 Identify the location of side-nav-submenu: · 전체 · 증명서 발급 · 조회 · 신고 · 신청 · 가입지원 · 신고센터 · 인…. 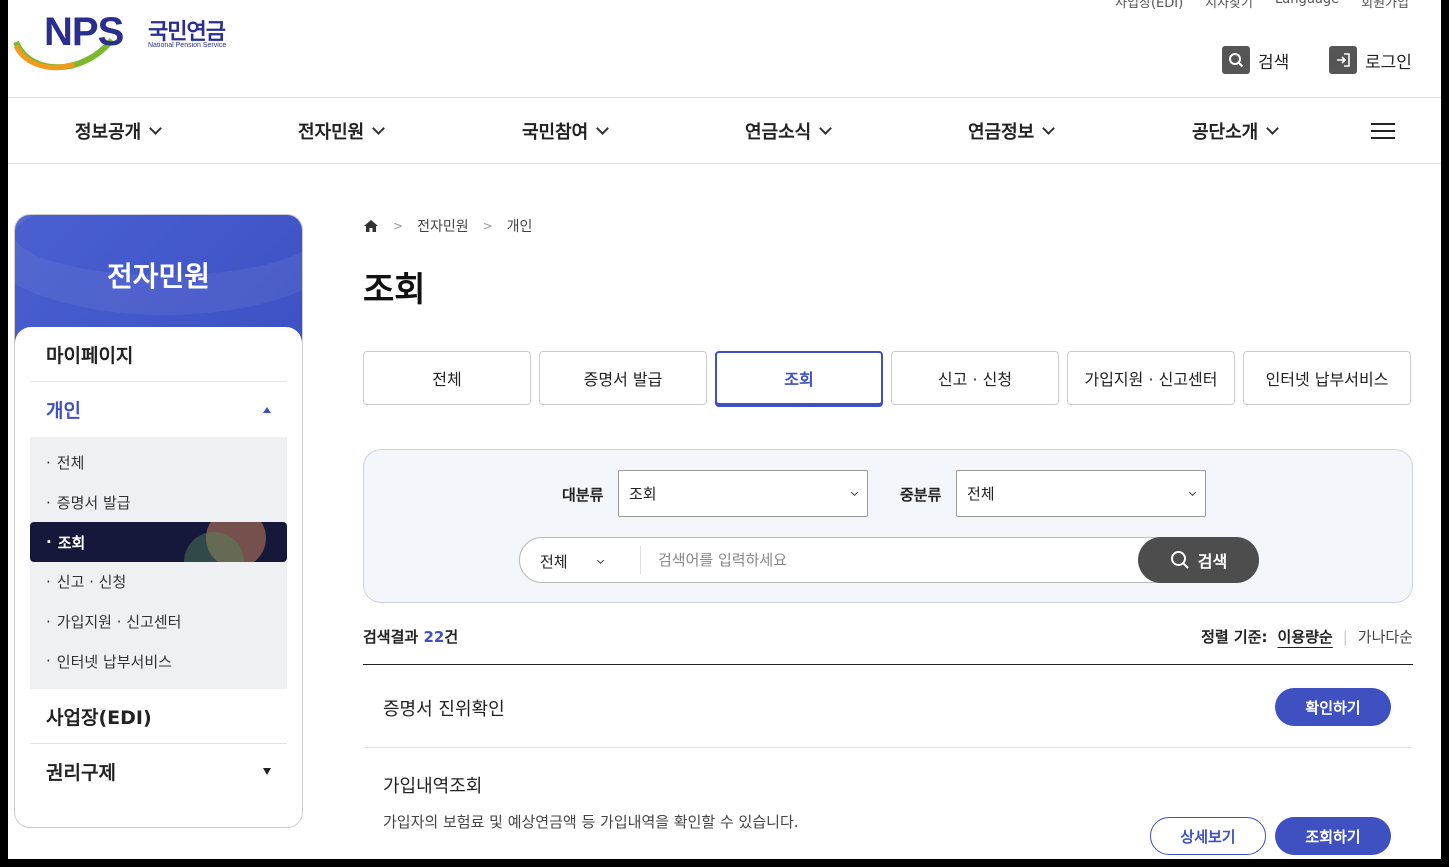
(158, 563).